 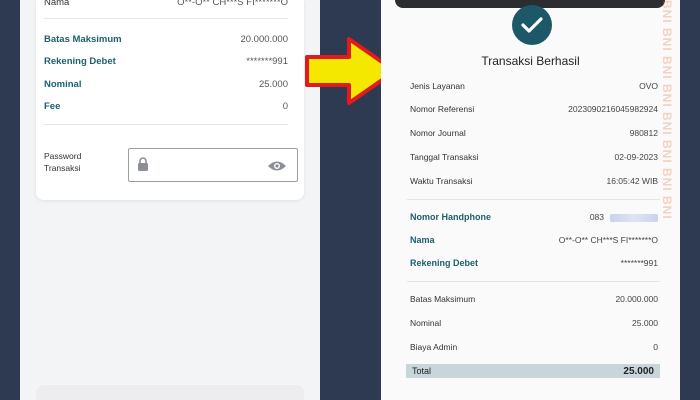 What do you see at coordinates (213, 165) in the screenshot?
I see `password-input` at bounding box center [213, 165].